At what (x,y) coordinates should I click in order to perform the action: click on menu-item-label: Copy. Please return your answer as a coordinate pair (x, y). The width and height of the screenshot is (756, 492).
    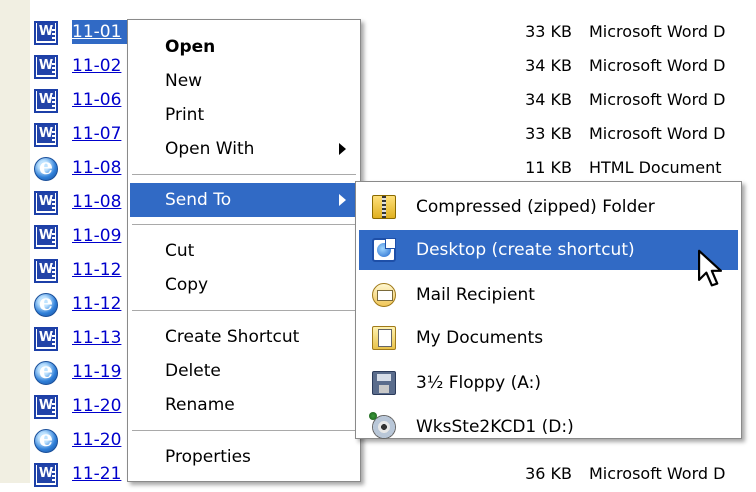
    Looking at the image, I should click on (187, 285).